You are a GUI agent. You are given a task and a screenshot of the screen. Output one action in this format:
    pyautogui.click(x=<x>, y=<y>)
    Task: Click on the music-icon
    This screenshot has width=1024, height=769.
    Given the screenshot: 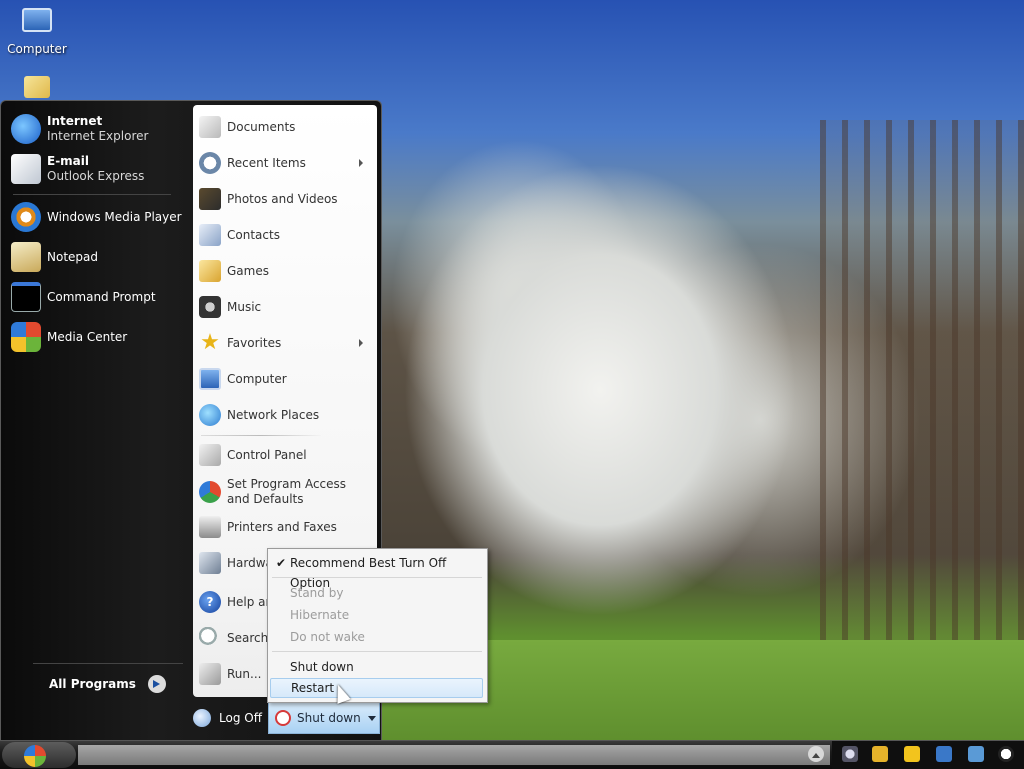 What is the action you would take?
    pyautogui.click(x=210, y=307)
    